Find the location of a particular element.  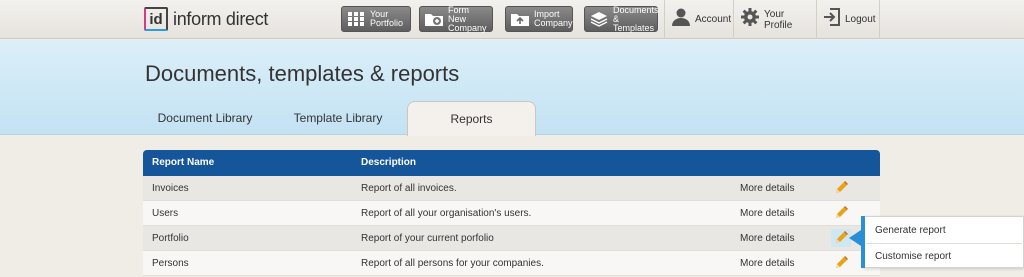

report-description: Report of all invoices. is located at coordinates (409, 188).